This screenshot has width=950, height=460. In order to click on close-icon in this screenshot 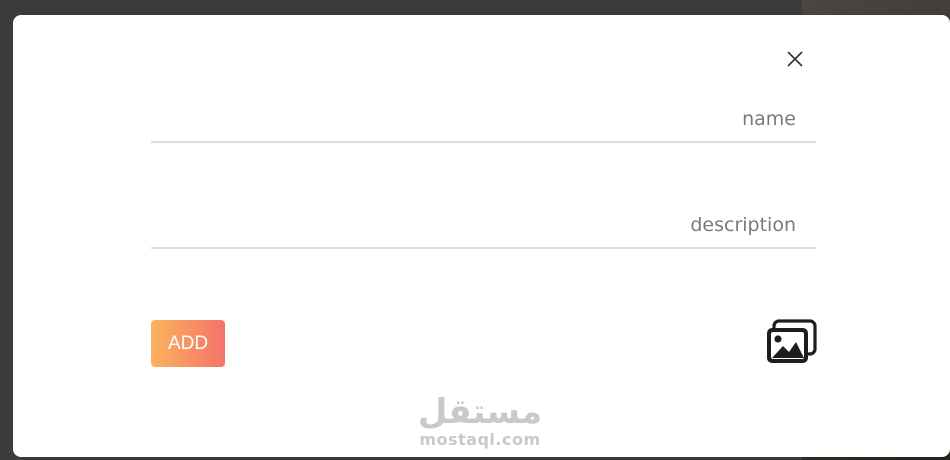, I will do `click(795, 59)`.